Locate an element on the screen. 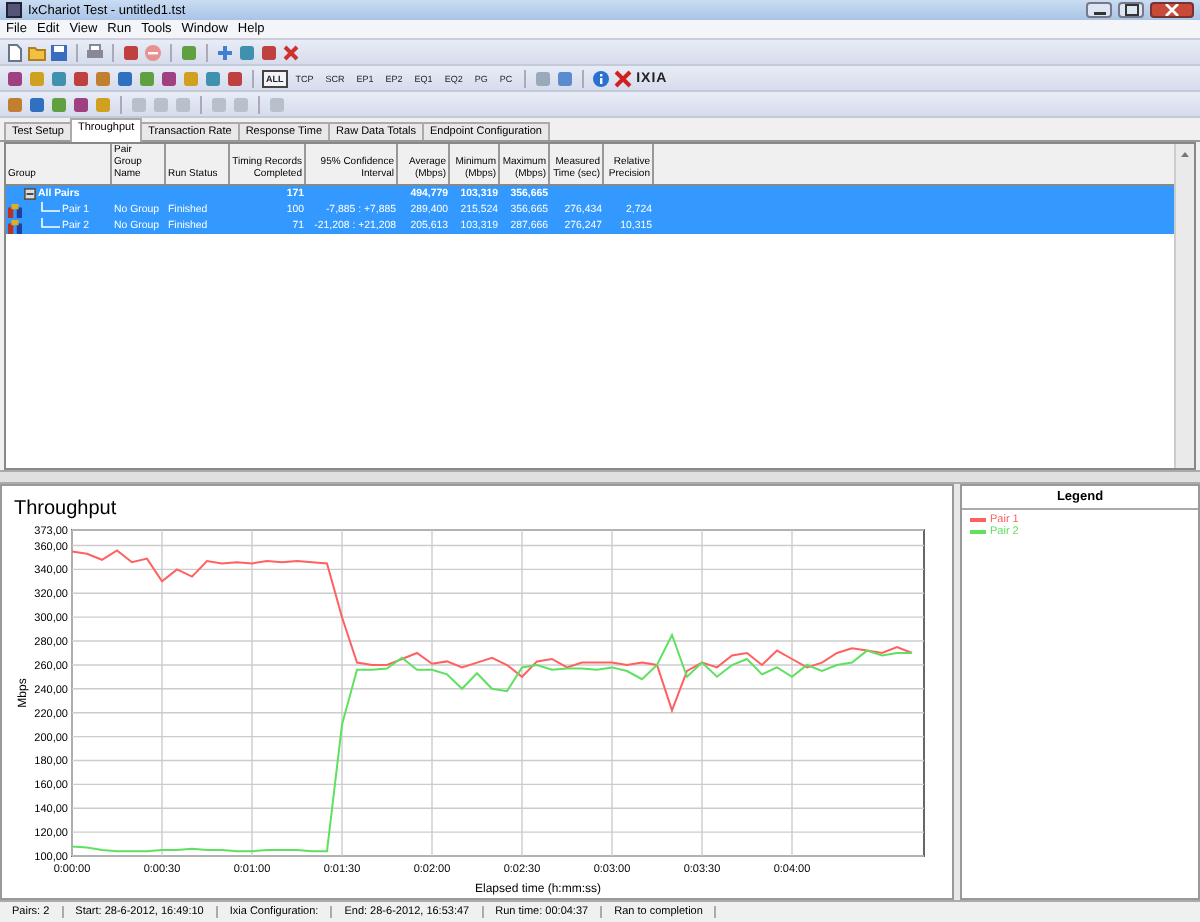  scroll-up-icon is located at coordinates (1185, 154).